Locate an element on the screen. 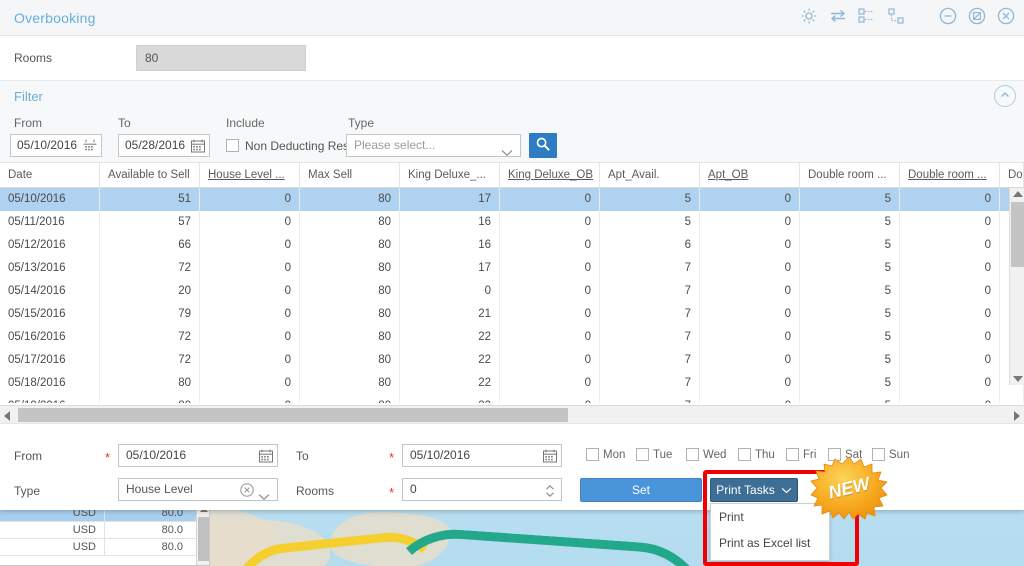  day-checkbox-tue: Tue is located at coordinates (654, 454).